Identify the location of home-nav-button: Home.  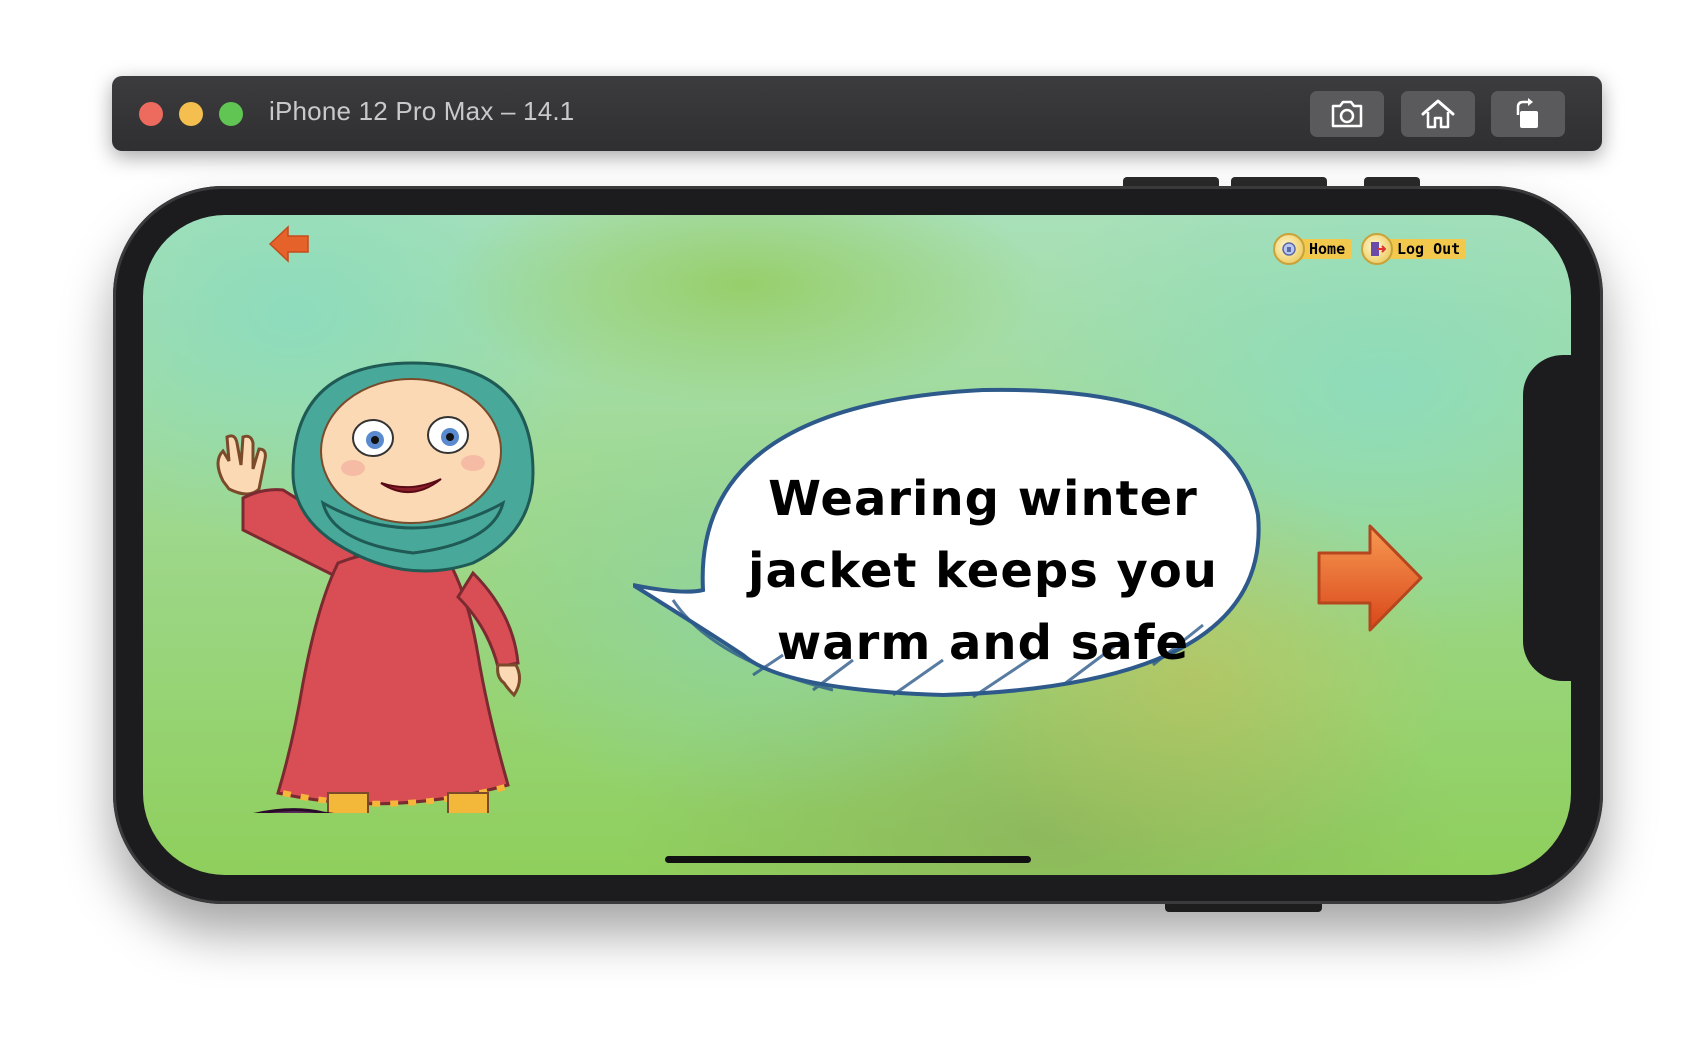
(1312, 249).